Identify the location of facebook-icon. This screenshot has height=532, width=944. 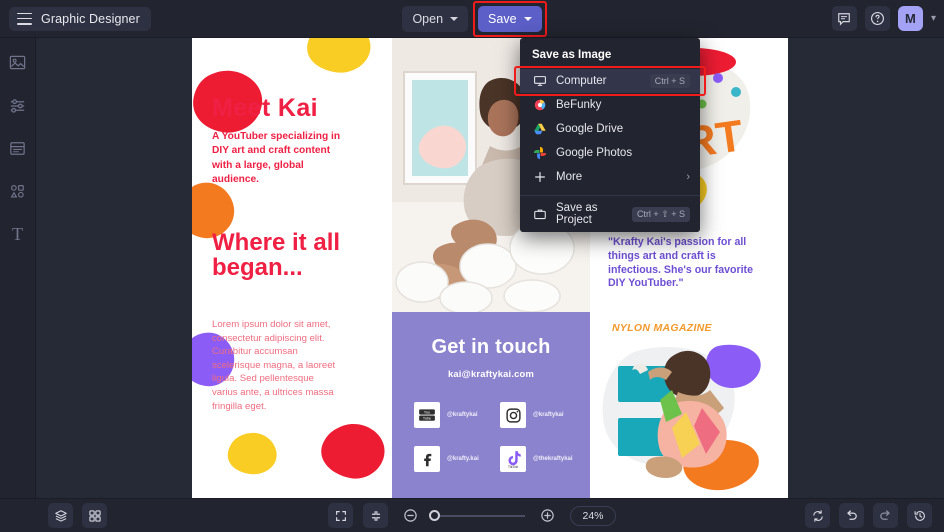
(427, 459).